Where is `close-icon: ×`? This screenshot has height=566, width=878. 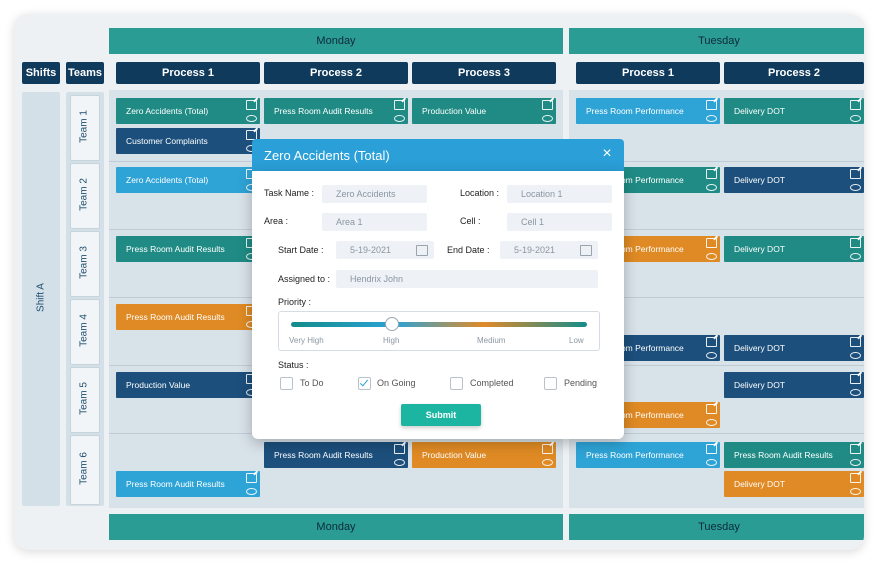 close-icon: × is located at coordinates (607, 154).